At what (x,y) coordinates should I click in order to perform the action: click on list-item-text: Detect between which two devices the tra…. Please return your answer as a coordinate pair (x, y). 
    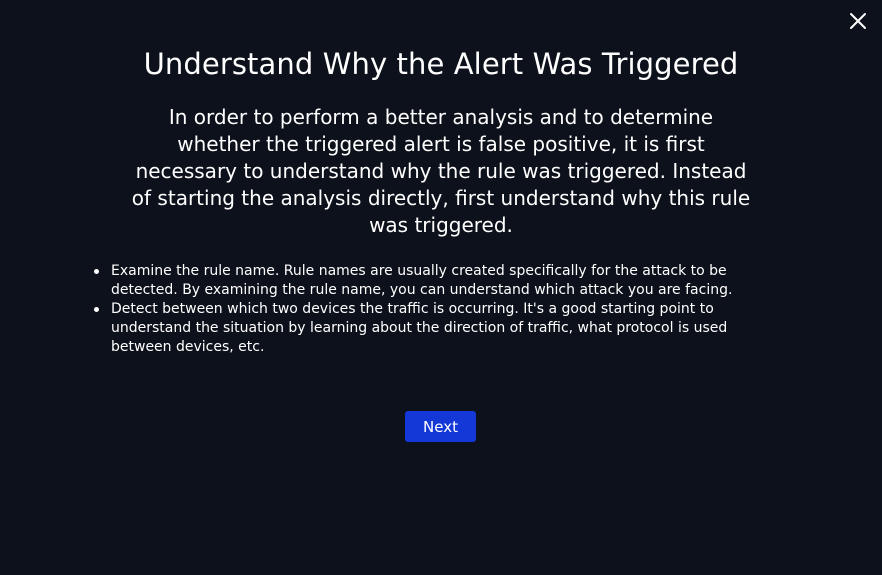
    Looking at the image, I should click on (419, 328).